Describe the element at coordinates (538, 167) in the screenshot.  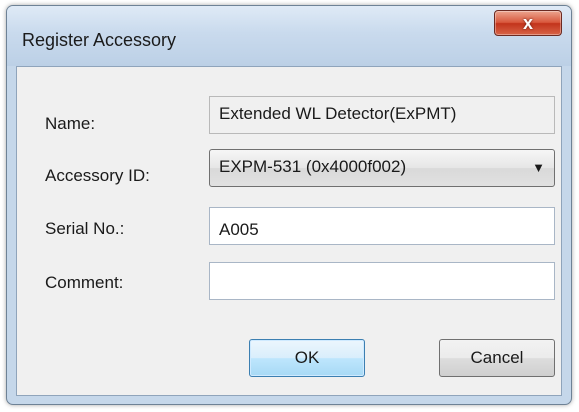
I see `chevron-down-icon: ▼` at that location.